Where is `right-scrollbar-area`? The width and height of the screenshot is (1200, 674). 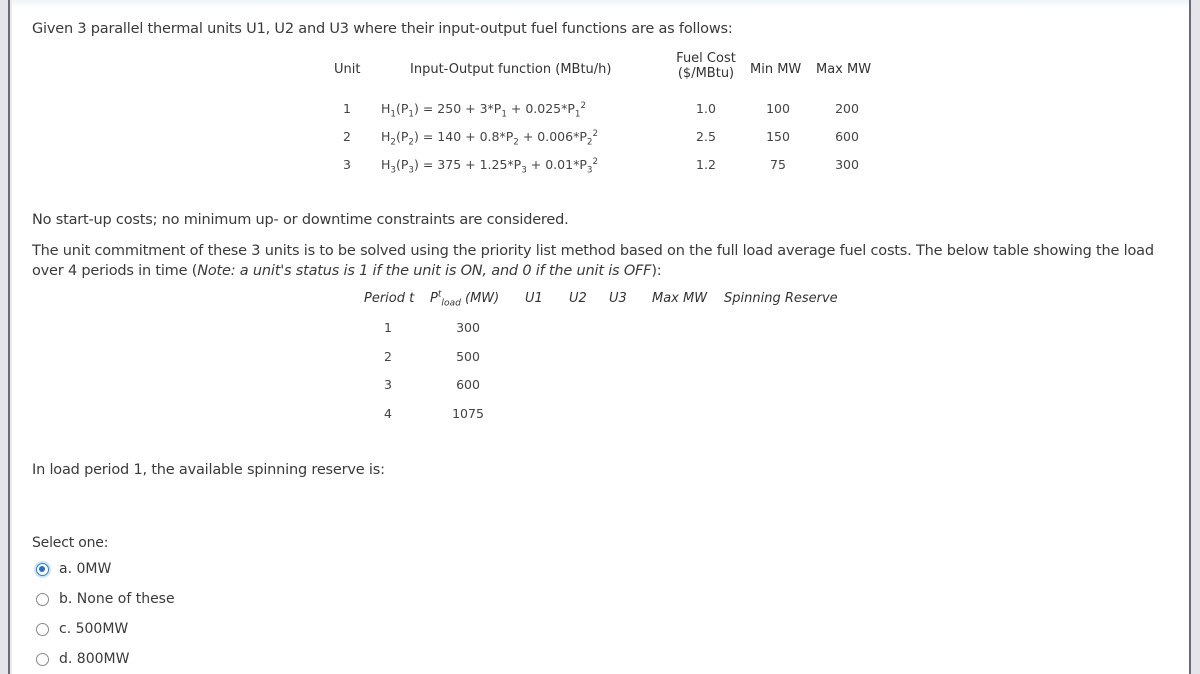
right-scrollbar-area is located at coordinates (1194, 337).